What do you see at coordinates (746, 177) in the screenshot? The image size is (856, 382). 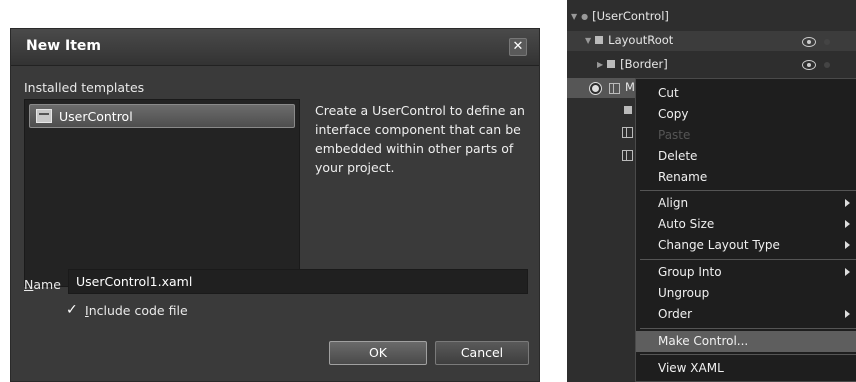 I see `menu-item-rename: Rename` at bounding box center [746, 177].